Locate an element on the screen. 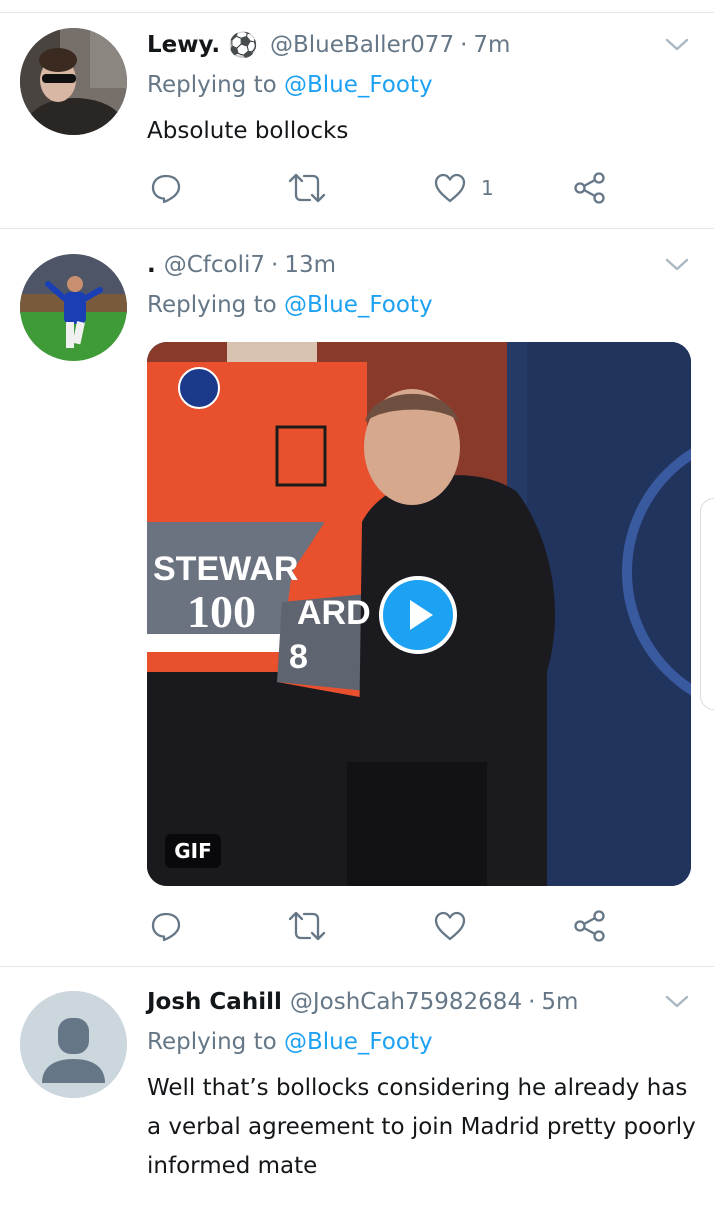  avatar is located at coordinates (73, 1044).